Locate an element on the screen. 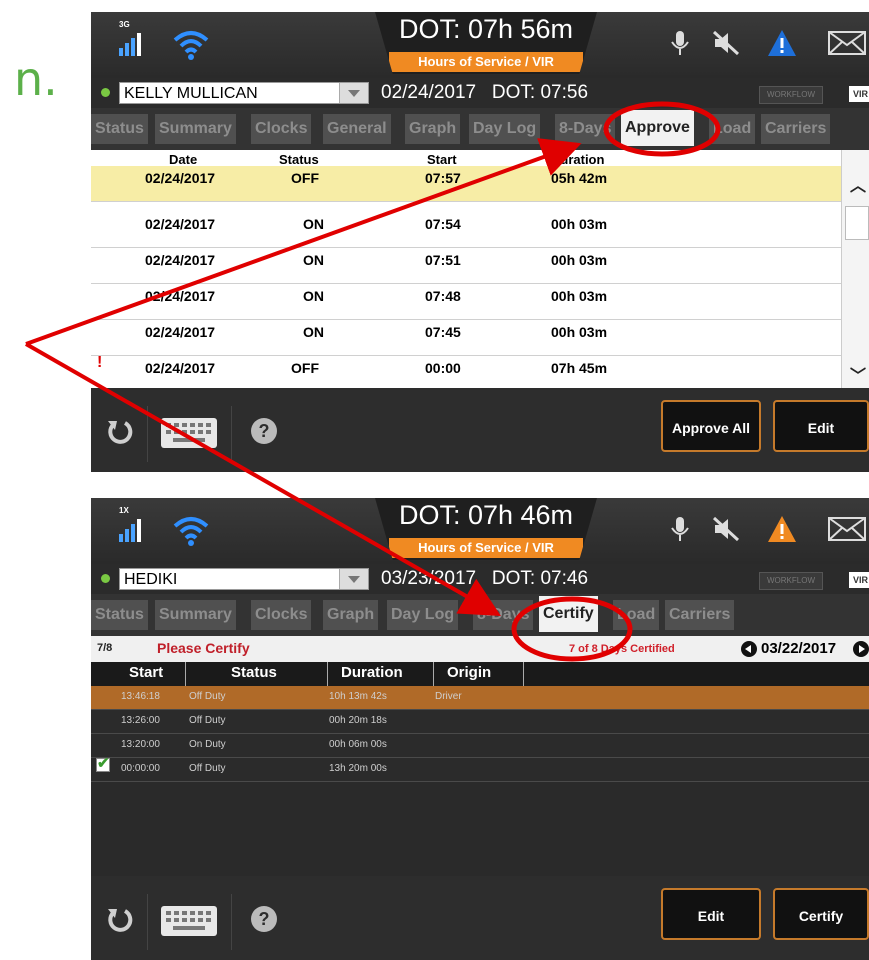 The image size is (869, 960). arrow-to-approve-tab is located at coordinates (303, 242).